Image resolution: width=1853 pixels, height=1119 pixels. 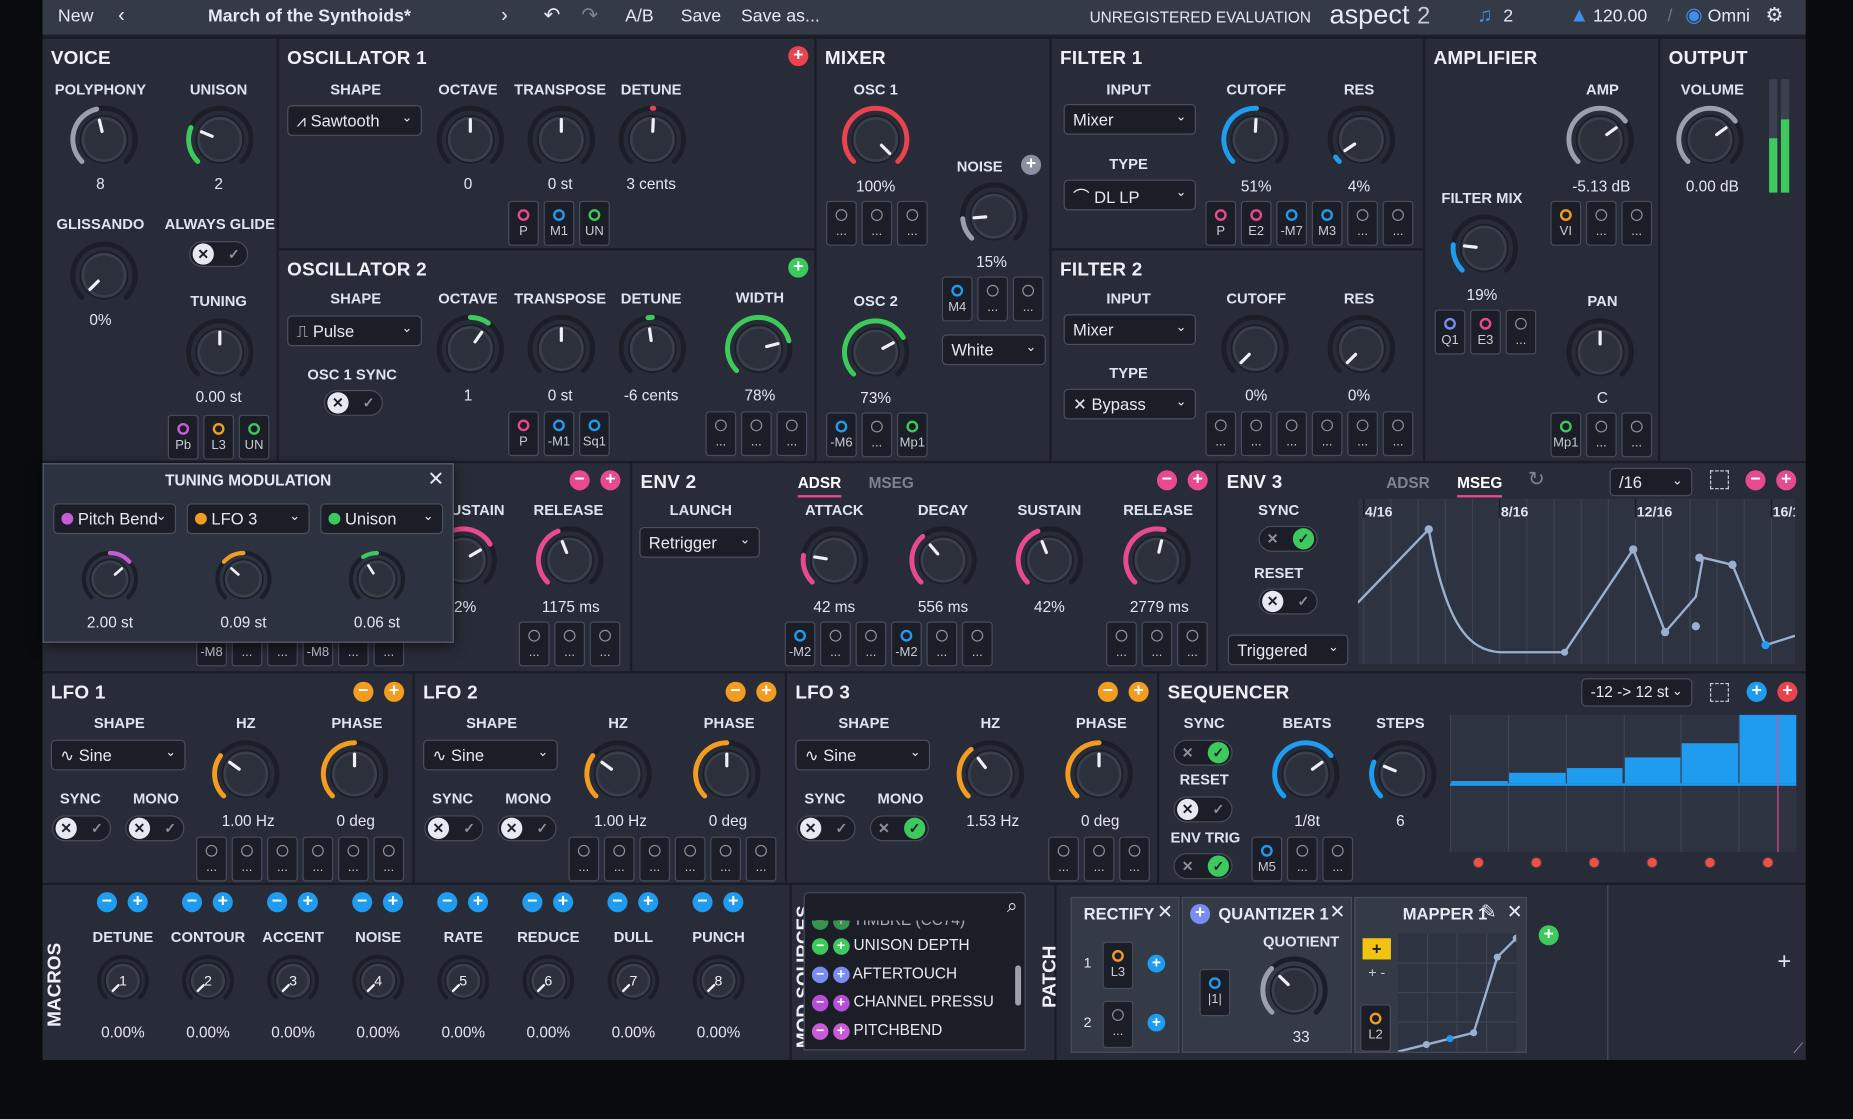 What do you see at coordinates (618, 774) in the screenshot?
I see `hz-knob` at bounding box center [618, 774].